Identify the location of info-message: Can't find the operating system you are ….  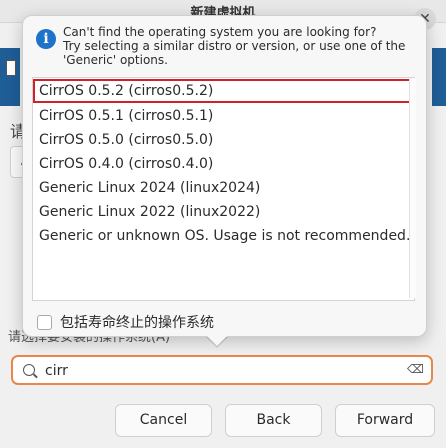
(234, 46).